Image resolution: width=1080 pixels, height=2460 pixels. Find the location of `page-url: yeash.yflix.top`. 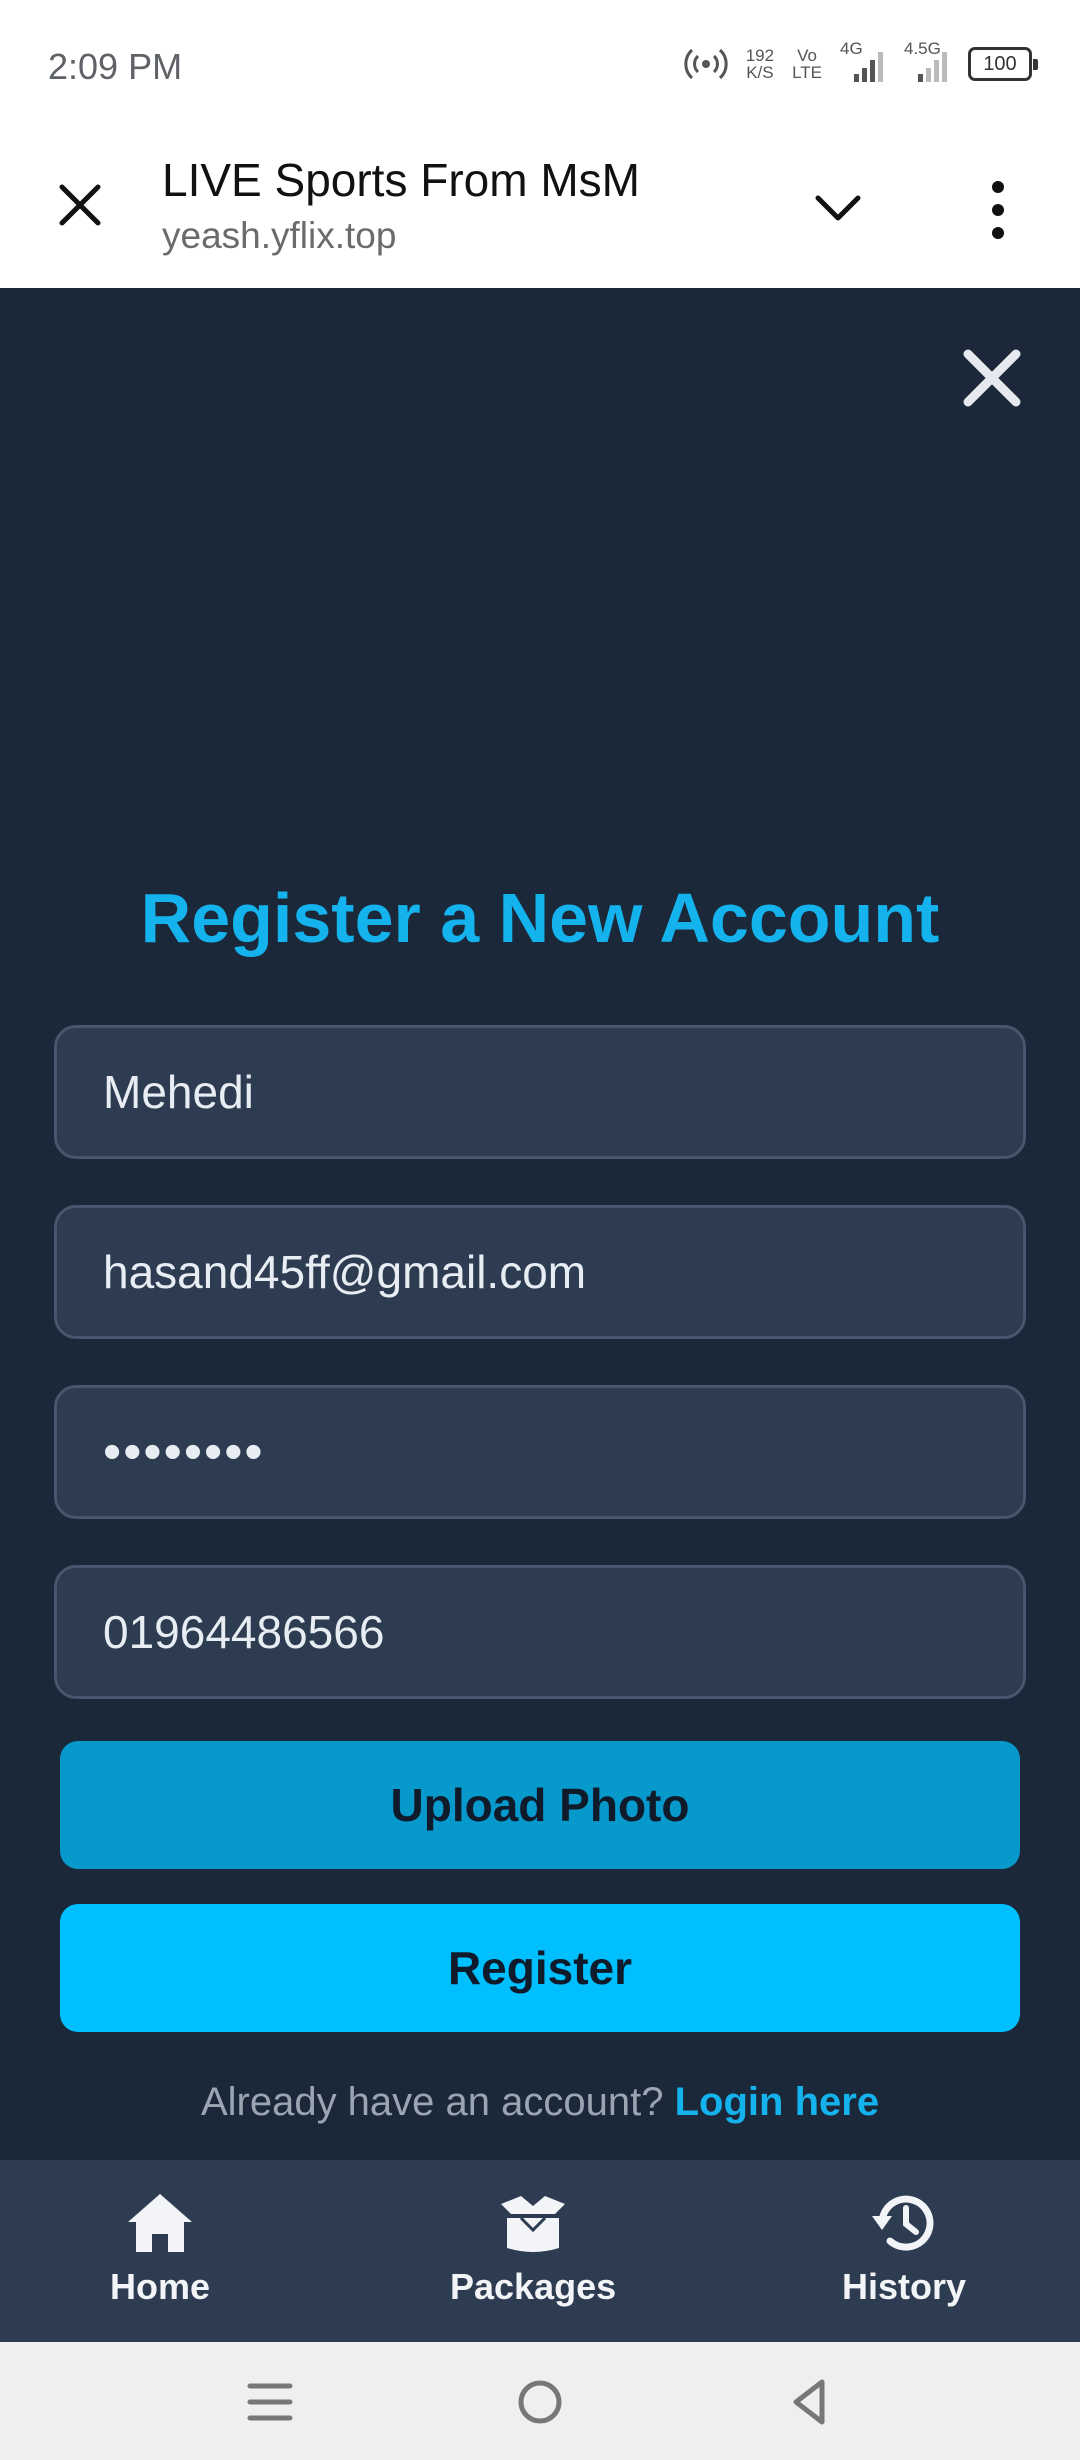

page-url: yeash.yflix.top is located at coordinates (279, 236).